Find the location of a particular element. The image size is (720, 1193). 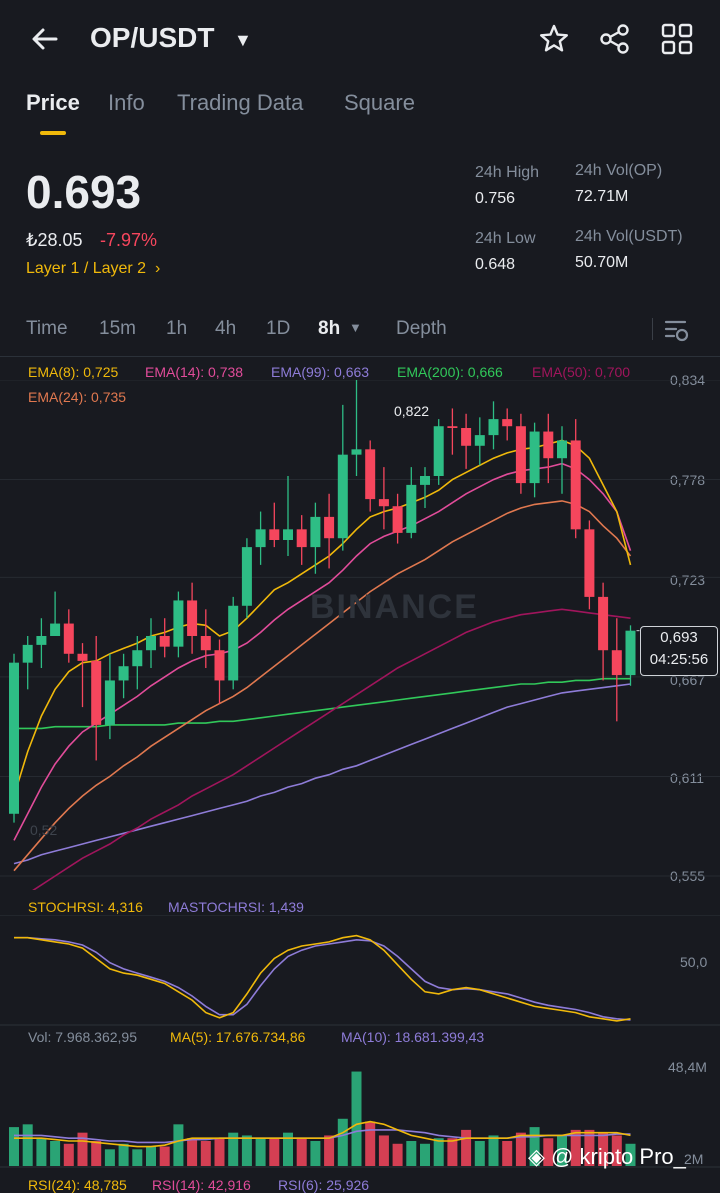

interval-time: Time is located at coordinates (47, 329).